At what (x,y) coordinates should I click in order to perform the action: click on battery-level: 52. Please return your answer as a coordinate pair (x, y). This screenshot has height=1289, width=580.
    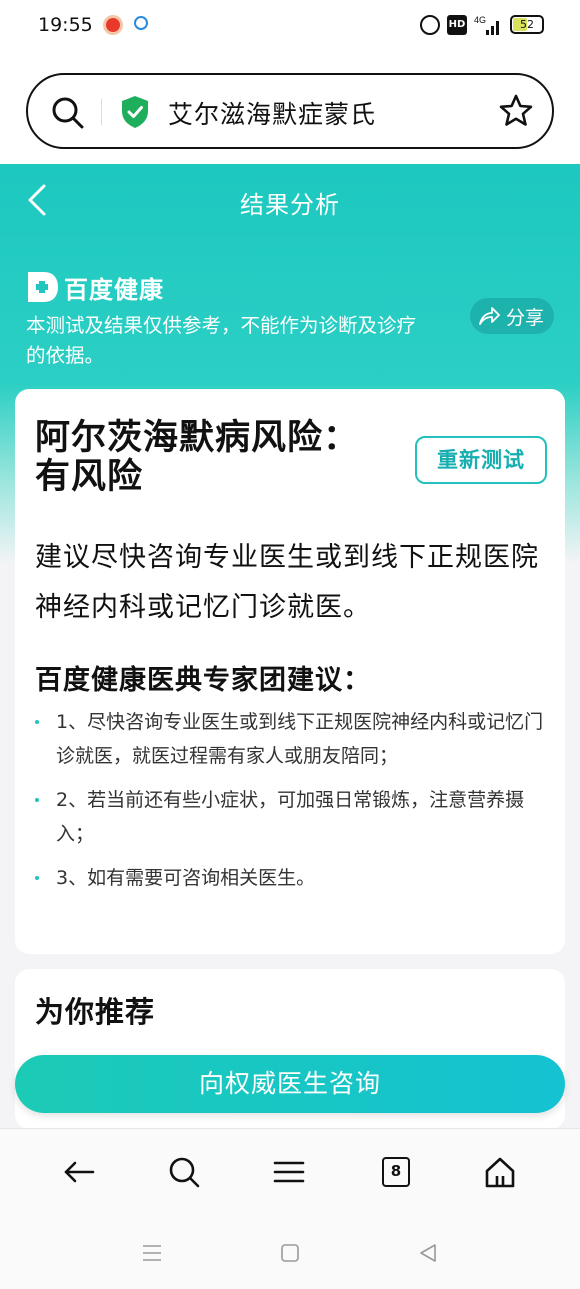
    Looking at the image, I should click on (527, 24).